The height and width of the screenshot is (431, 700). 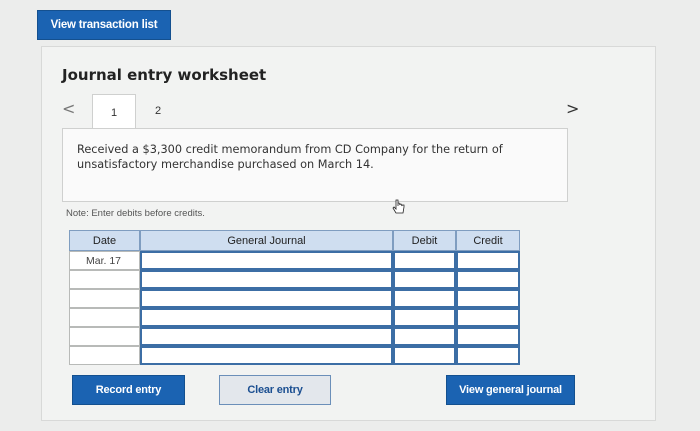 I want to click on column-header-debit: Debit, so click(x=424, y=240).